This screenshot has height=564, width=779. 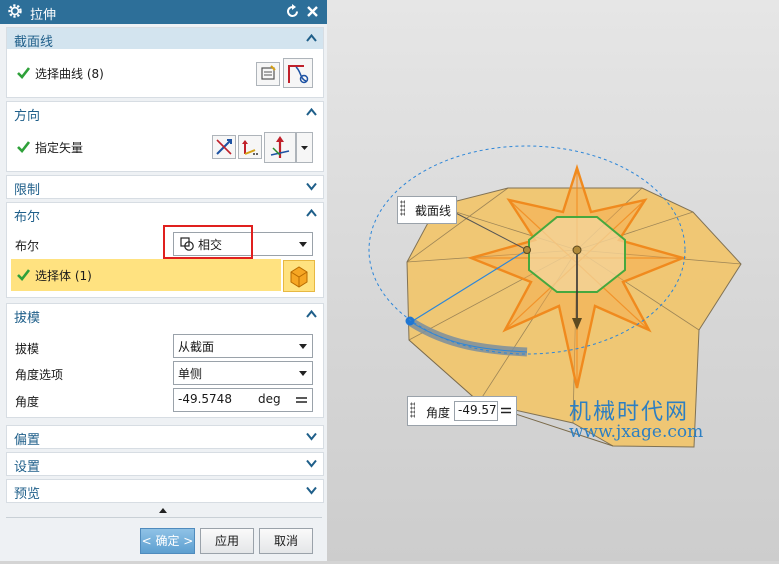 I want to click on limits-header: 限制, so click(x=165, y=187).